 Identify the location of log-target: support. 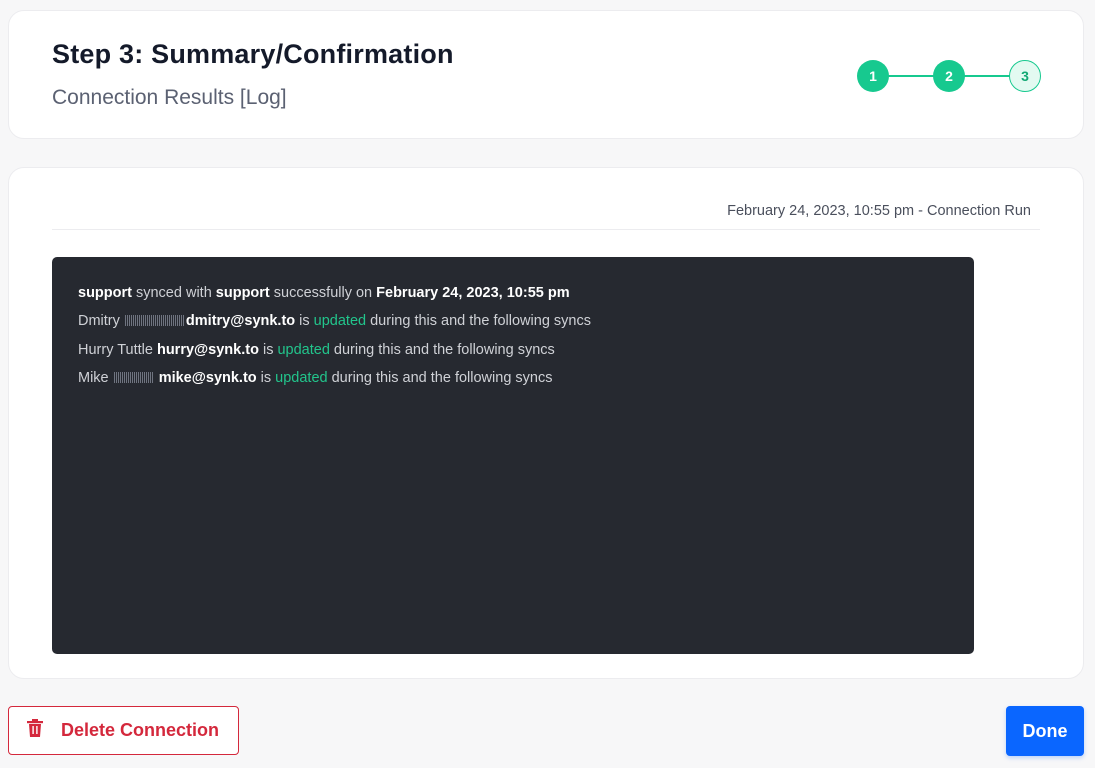
(242, 293).